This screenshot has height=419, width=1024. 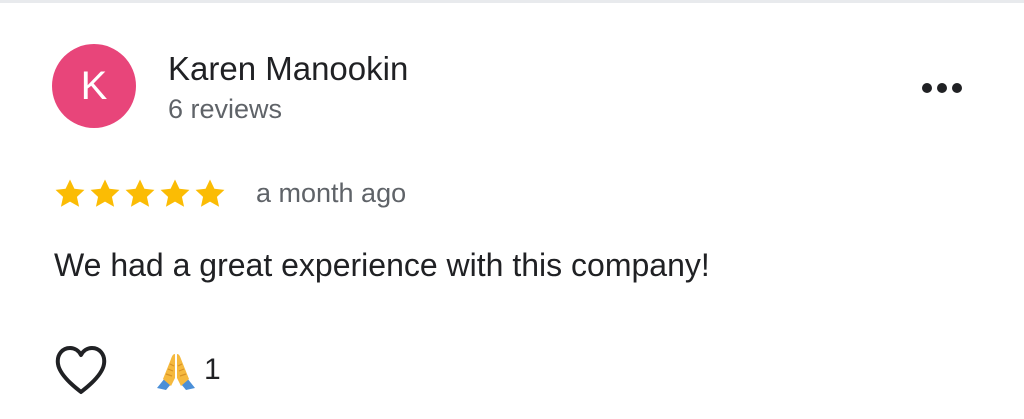 I want to click on folded-hands-emoji-icon, so click(x=176, y=372).